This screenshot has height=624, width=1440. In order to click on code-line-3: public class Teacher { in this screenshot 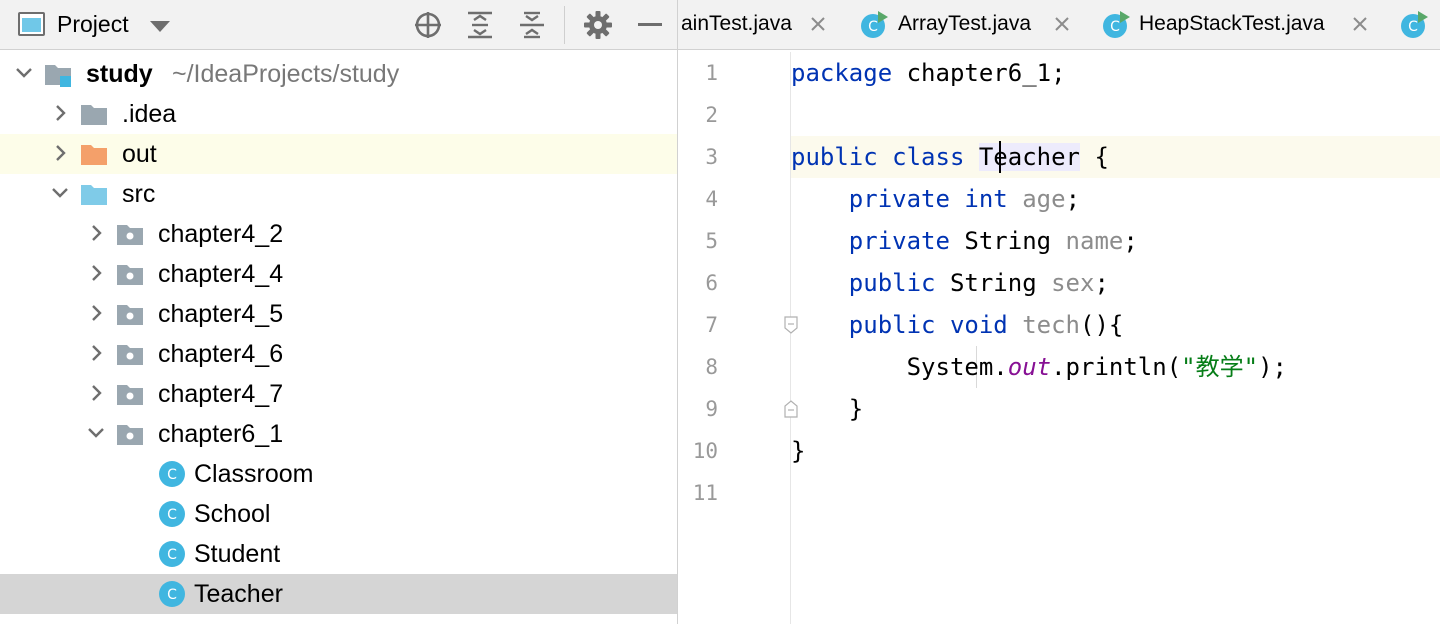, I will do `click(1115, 157)`.